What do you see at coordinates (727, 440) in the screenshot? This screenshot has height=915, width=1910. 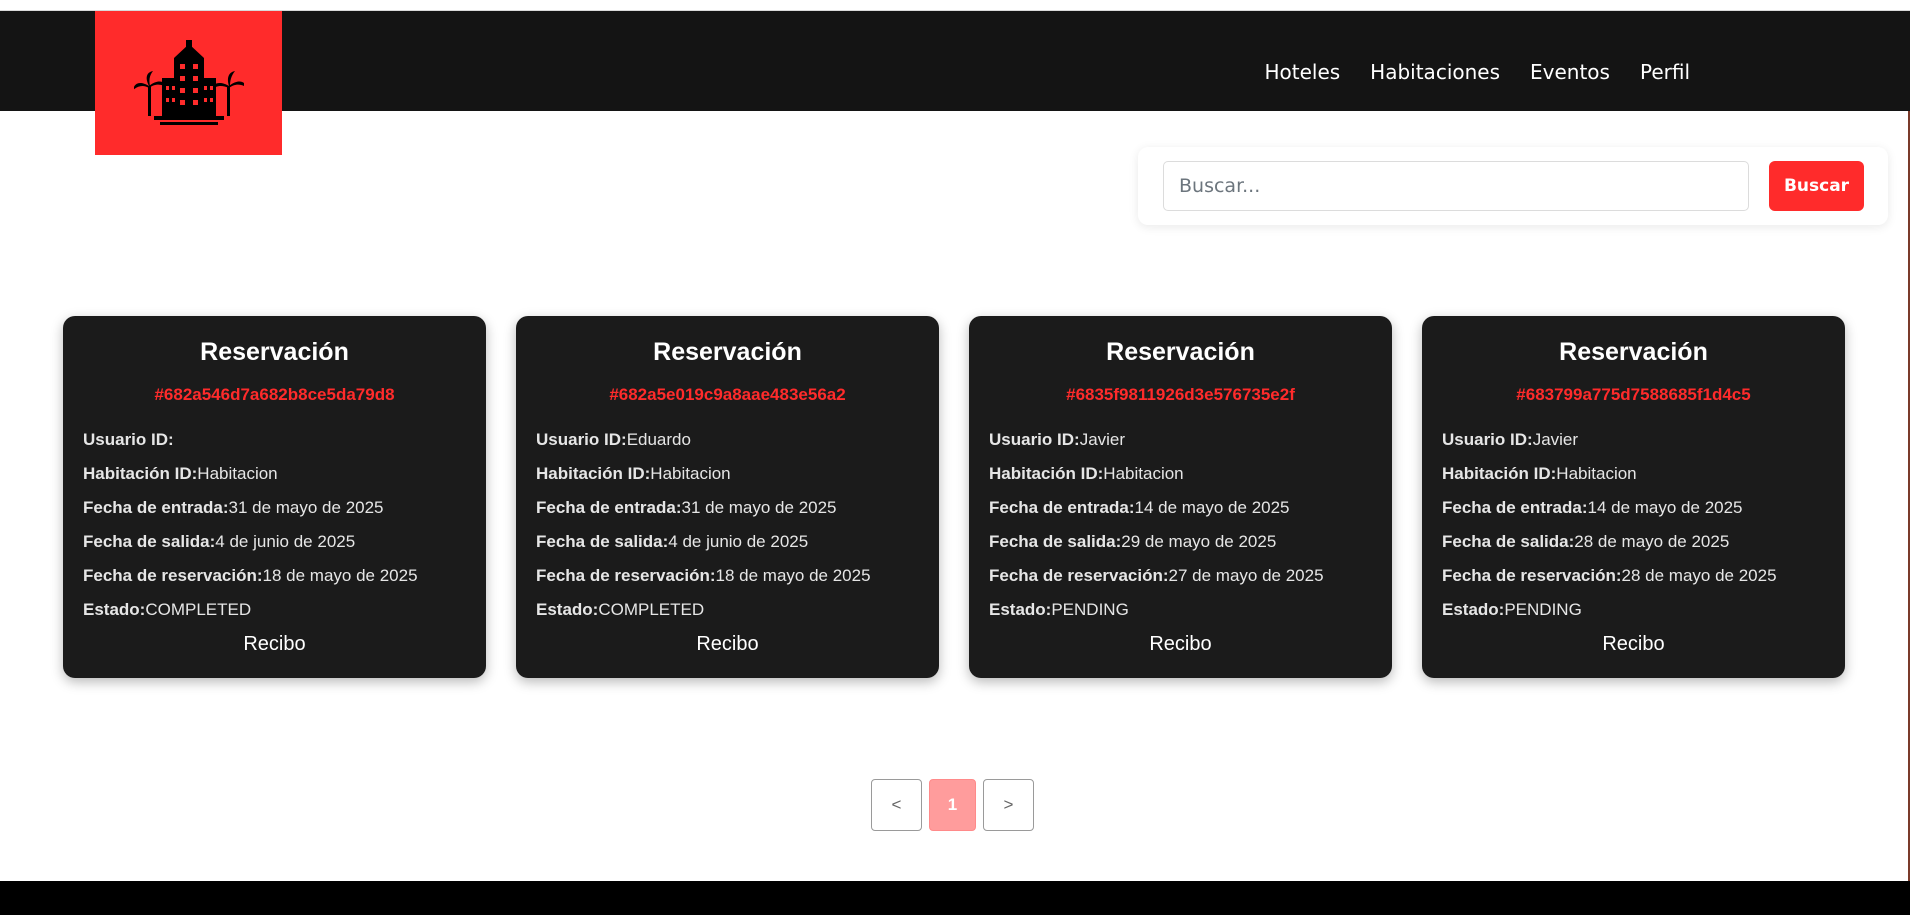 I see `field-user: Usuario ID:Eduardo` at bounding box center [727, 440].